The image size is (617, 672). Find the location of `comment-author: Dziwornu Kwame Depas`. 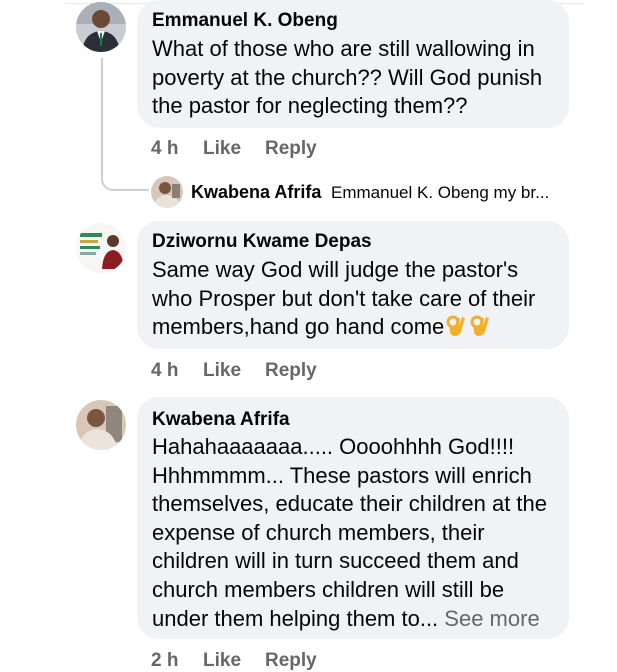

comment-author: Dziwornu Kwame Depas is located at coordinates (262, 242).